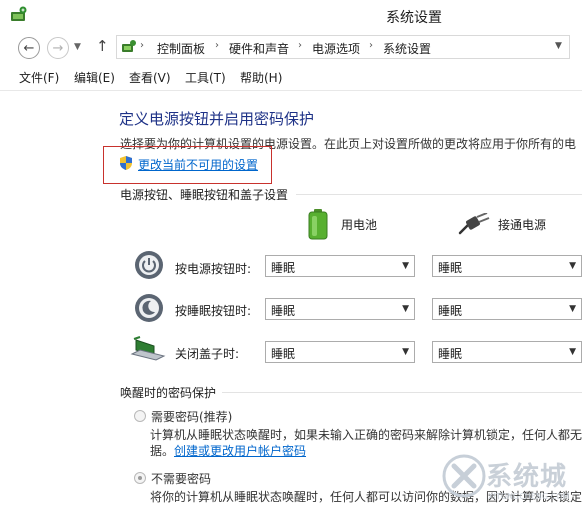 This screenshot has width=582, height=521. What do you see at coordinates (140, 478) in the screenshot?
I see `no-password-radio` at bounding box center [140, 478].